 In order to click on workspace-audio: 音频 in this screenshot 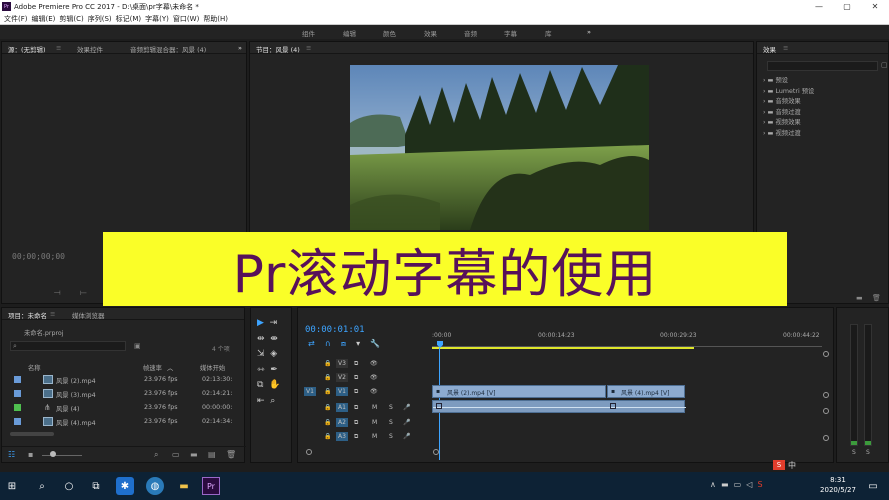, I will do `click(470, 33)`.